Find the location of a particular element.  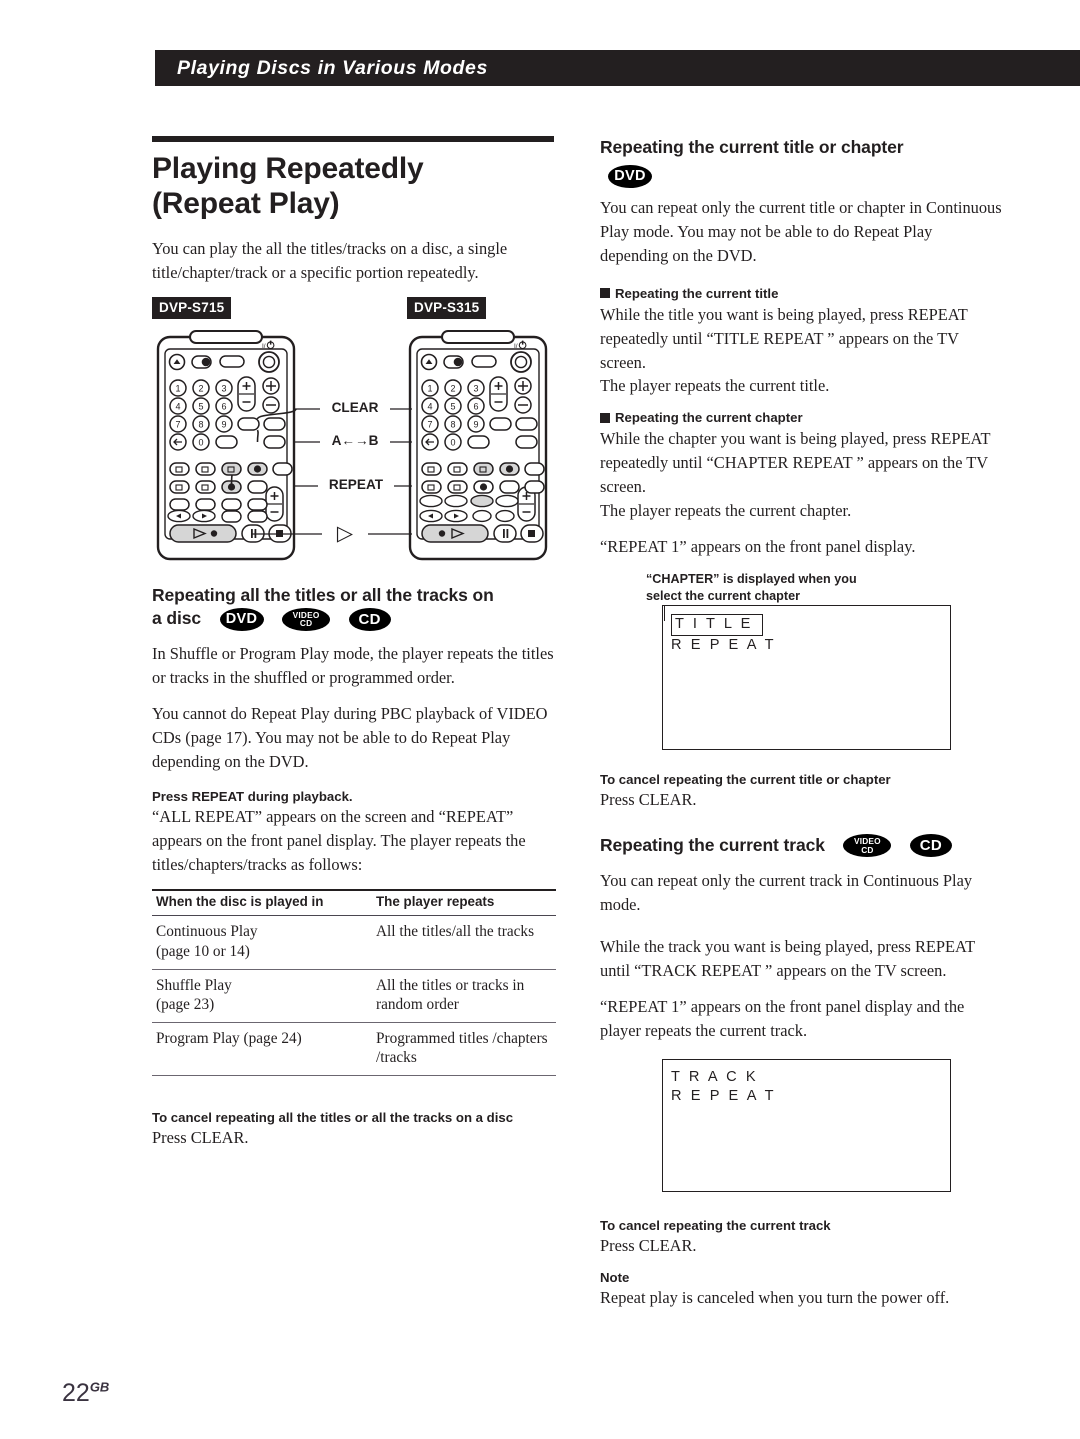

table-header-result: The player repeats is located at coordinates (464, 903).